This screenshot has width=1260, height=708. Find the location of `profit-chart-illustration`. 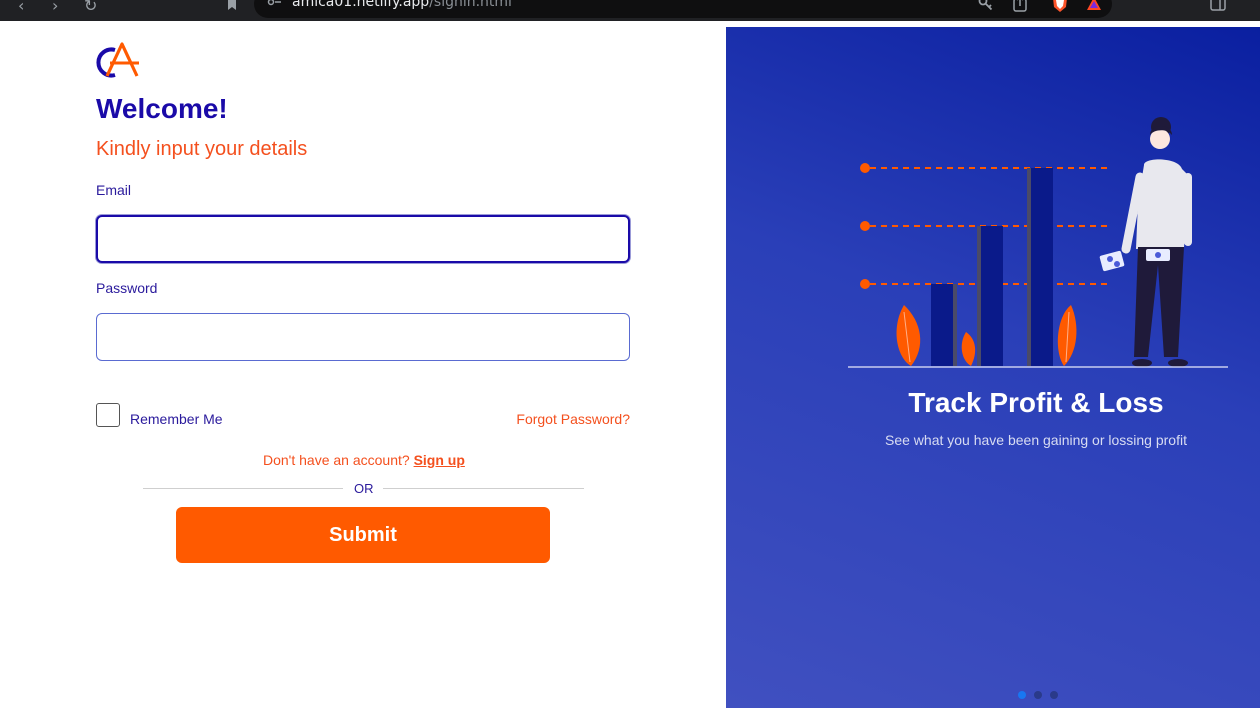

profit-chart-illustration is located at coordinates (1038, 242).